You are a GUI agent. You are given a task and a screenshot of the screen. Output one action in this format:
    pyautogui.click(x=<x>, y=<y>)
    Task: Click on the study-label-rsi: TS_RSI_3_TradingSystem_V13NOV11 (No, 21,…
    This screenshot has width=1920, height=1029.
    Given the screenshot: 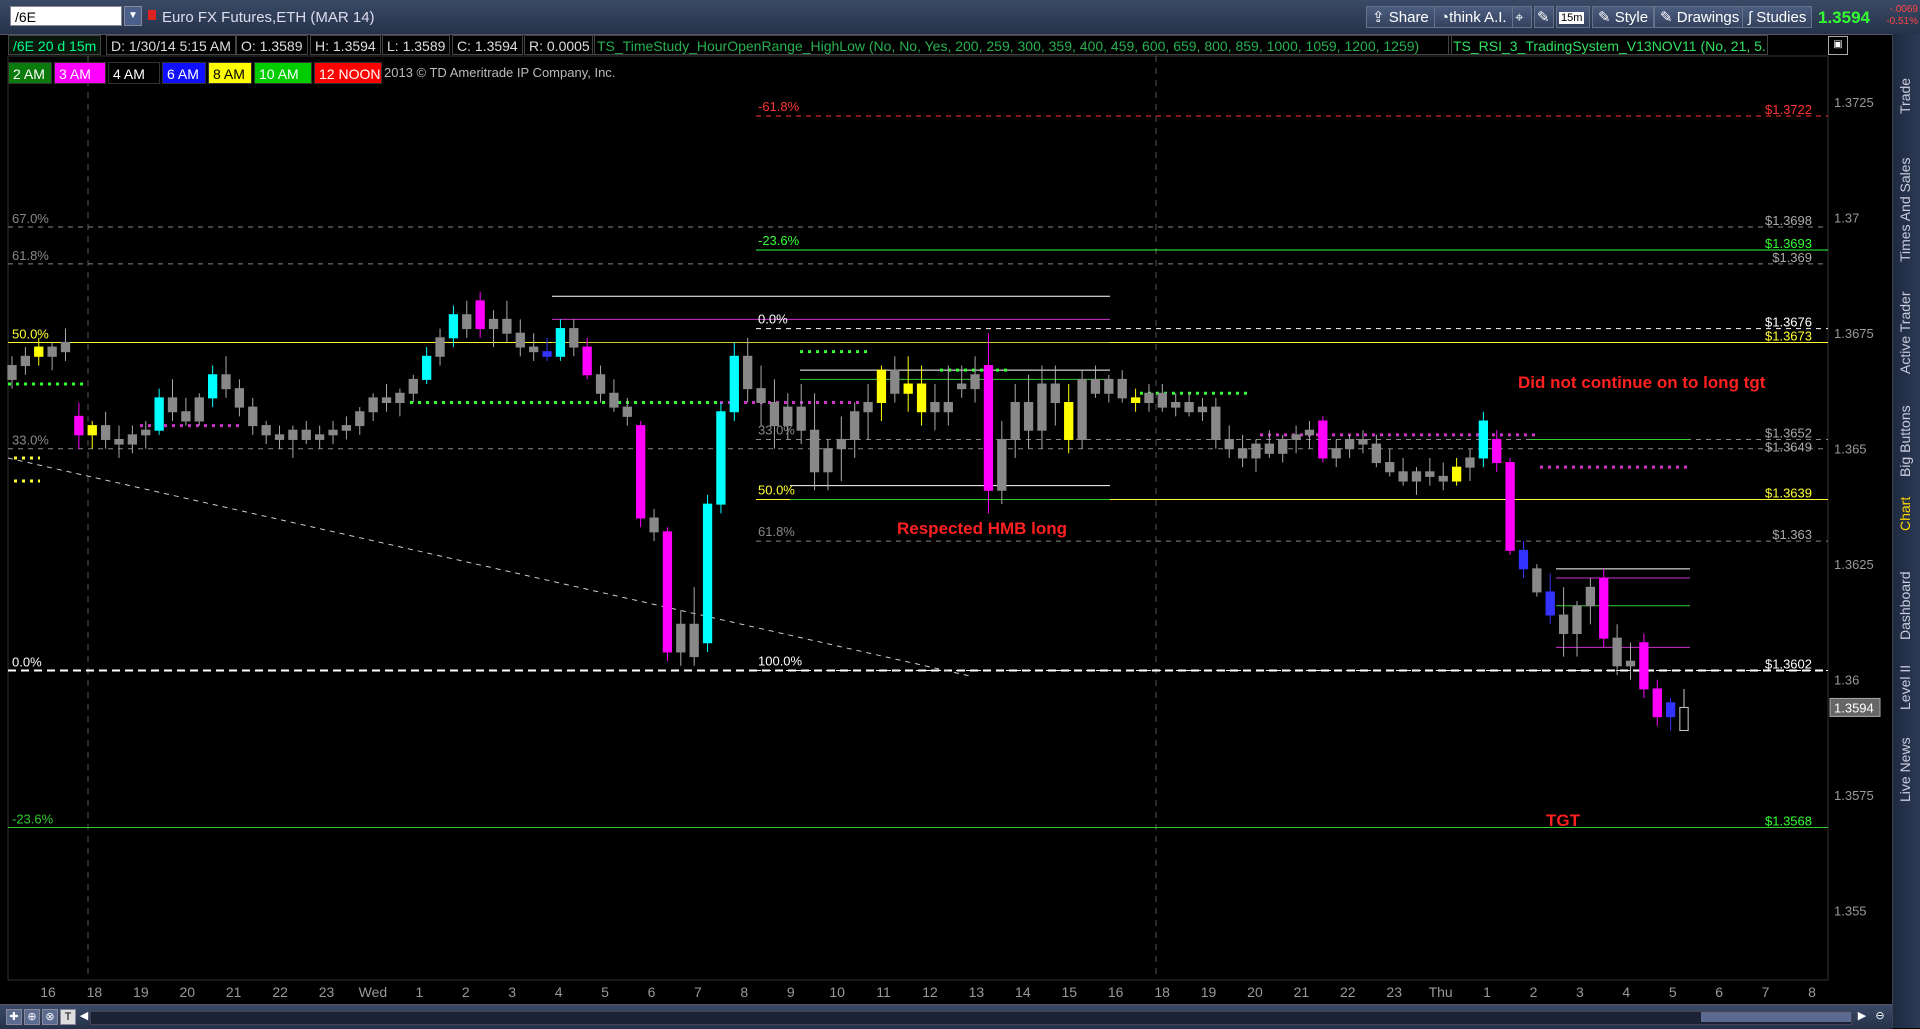 What is the action you would take?
    pyautogui.click(x=1608, y=45)
    